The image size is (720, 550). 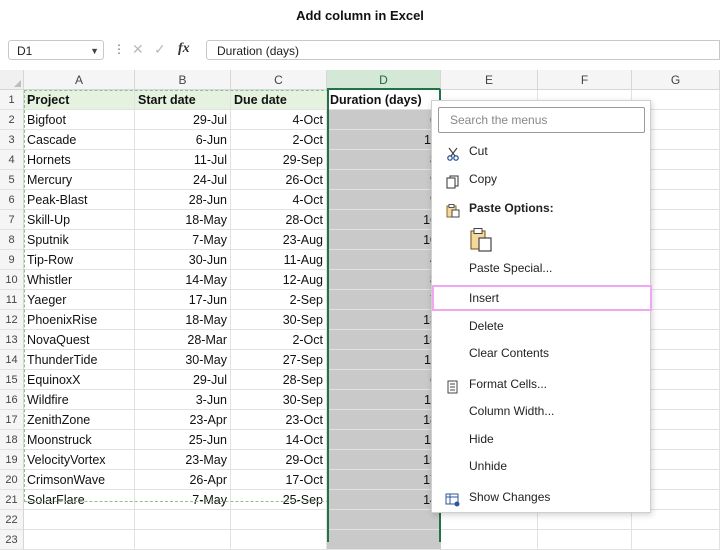 I want to click on row-header: 19, so click(x=12, y=460).